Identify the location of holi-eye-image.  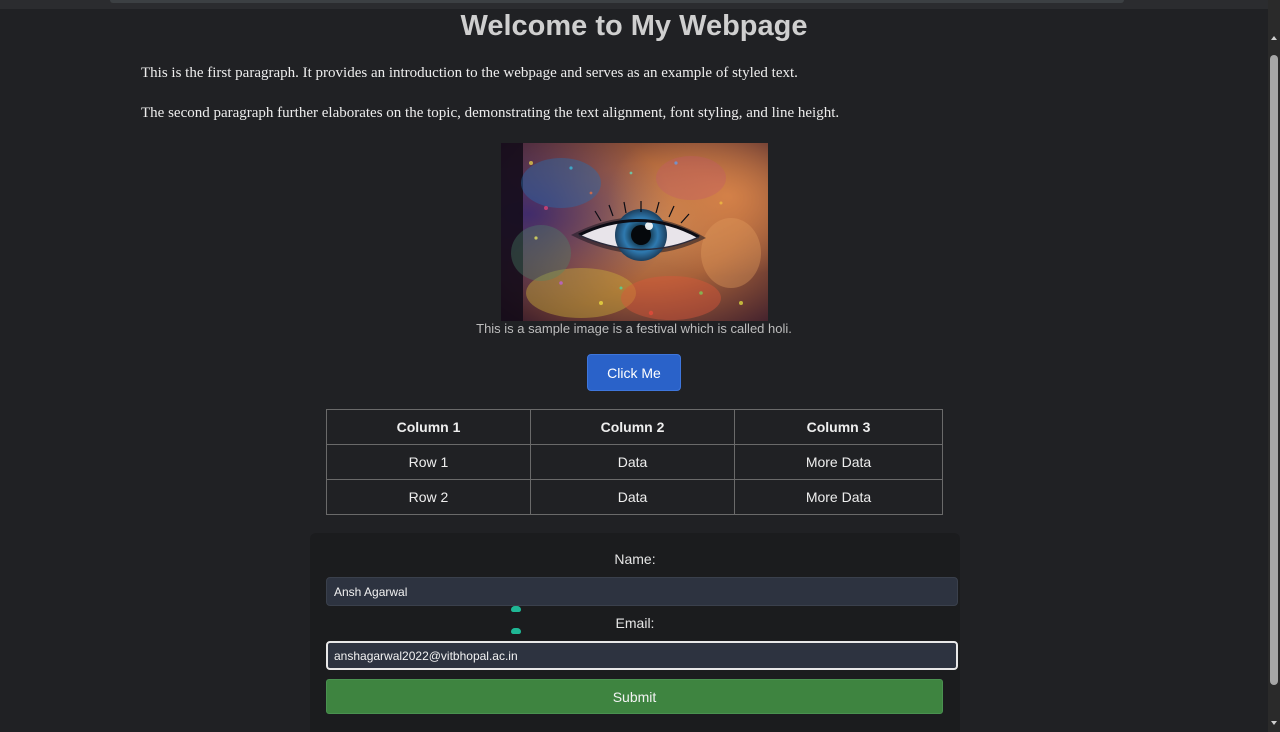
(634, 232).